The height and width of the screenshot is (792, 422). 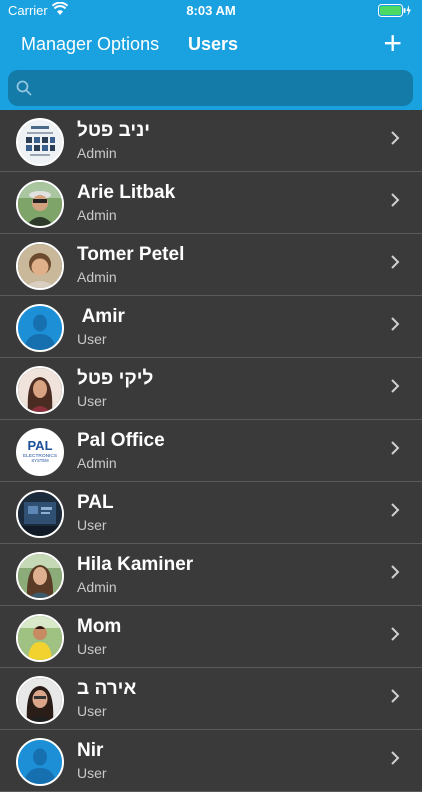 What do you see at coordinates (213, 44) in the screenshot?
I see `page-title: Users` at bounding box center [213, 44].